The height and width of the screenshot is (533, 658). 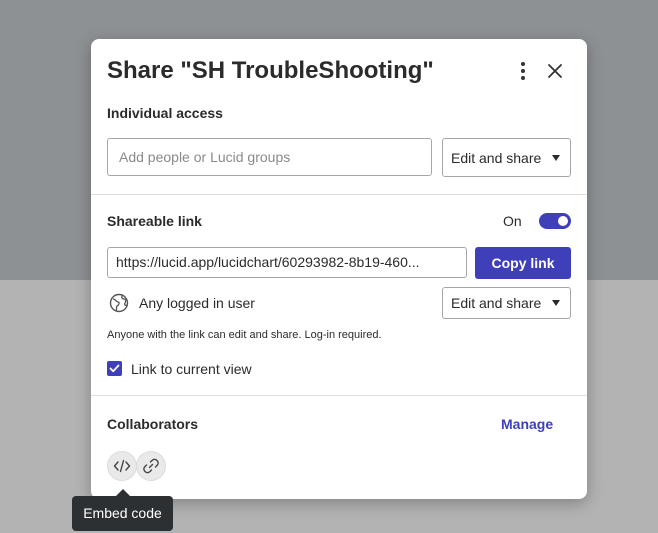 What do you see at coordinates (527, 424) in the screenshot?
I see `manage-collaborators-link: Manage` at bounding box center [527, 424].